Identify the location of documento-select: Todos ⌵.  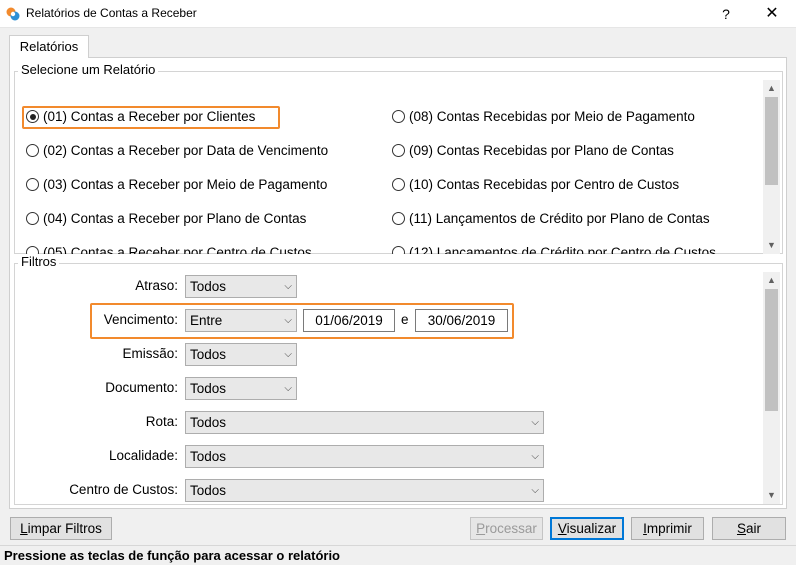
(241, 388).